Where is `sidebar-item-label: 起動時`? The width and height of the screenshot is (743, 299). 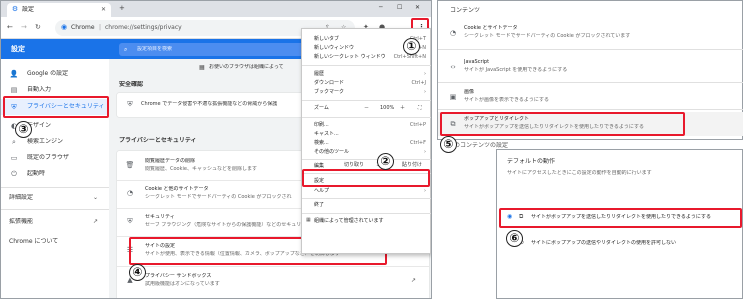
sidebar-item-label: 起動時 is located at coordinates (36, 173).